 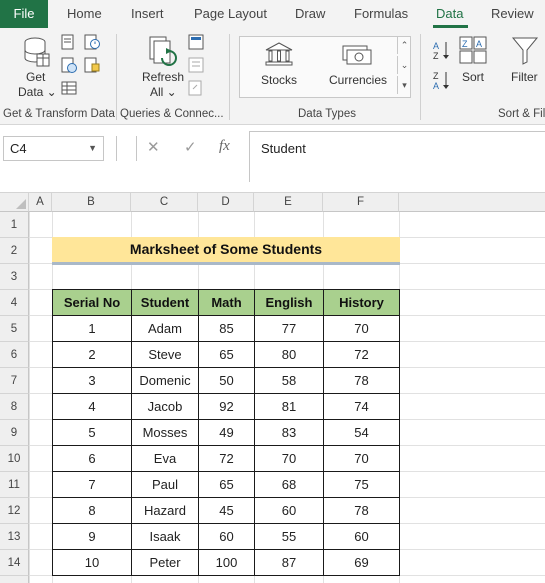 I want to click on row-header: 4, so click(x=14, y=303).